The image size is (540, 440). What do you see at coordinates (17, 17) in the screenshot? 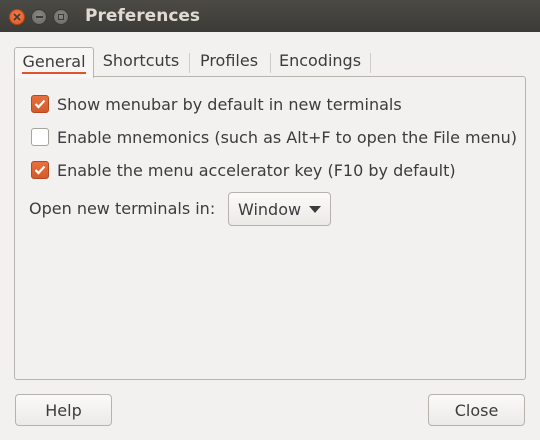
I see `close-icon` at bounding box center [17, 17].